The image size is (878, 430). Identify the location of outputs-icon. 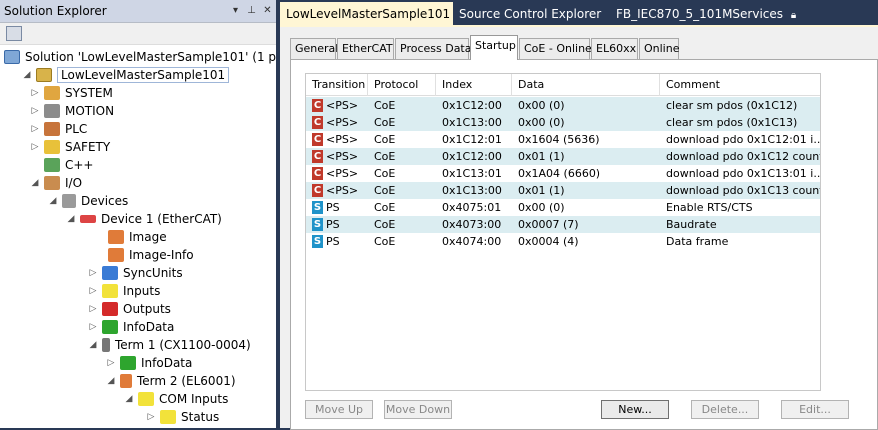
(110, 309).